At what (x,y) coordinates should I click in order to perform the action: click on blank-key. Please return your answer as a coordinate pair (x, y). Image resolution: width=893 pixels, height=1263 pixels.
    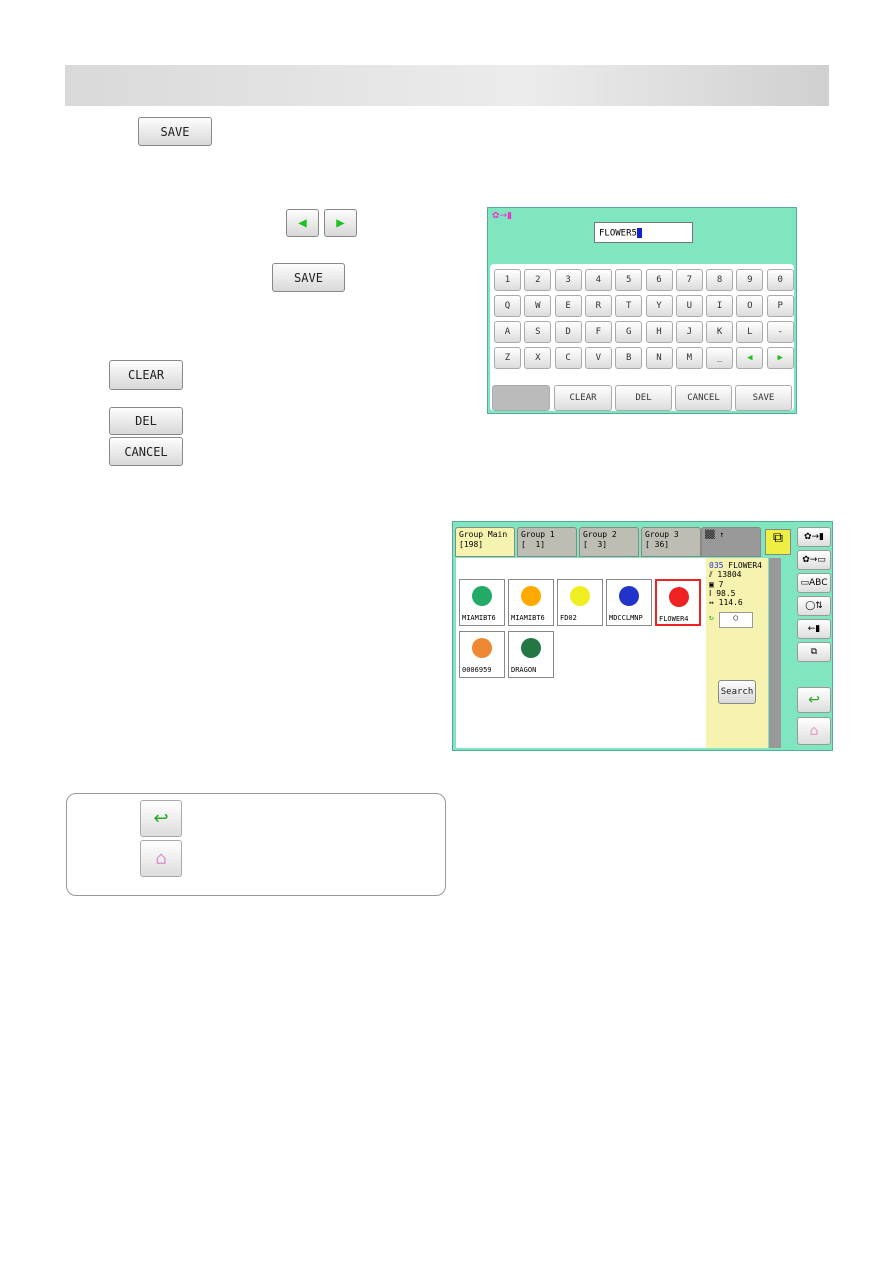
    Looking at the image, I should click on (521, 398).